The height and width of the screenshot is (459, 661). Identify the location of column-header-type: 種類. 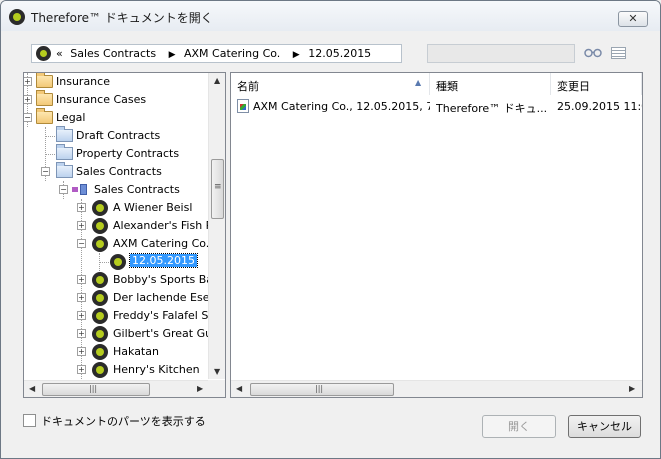
(490, 84).